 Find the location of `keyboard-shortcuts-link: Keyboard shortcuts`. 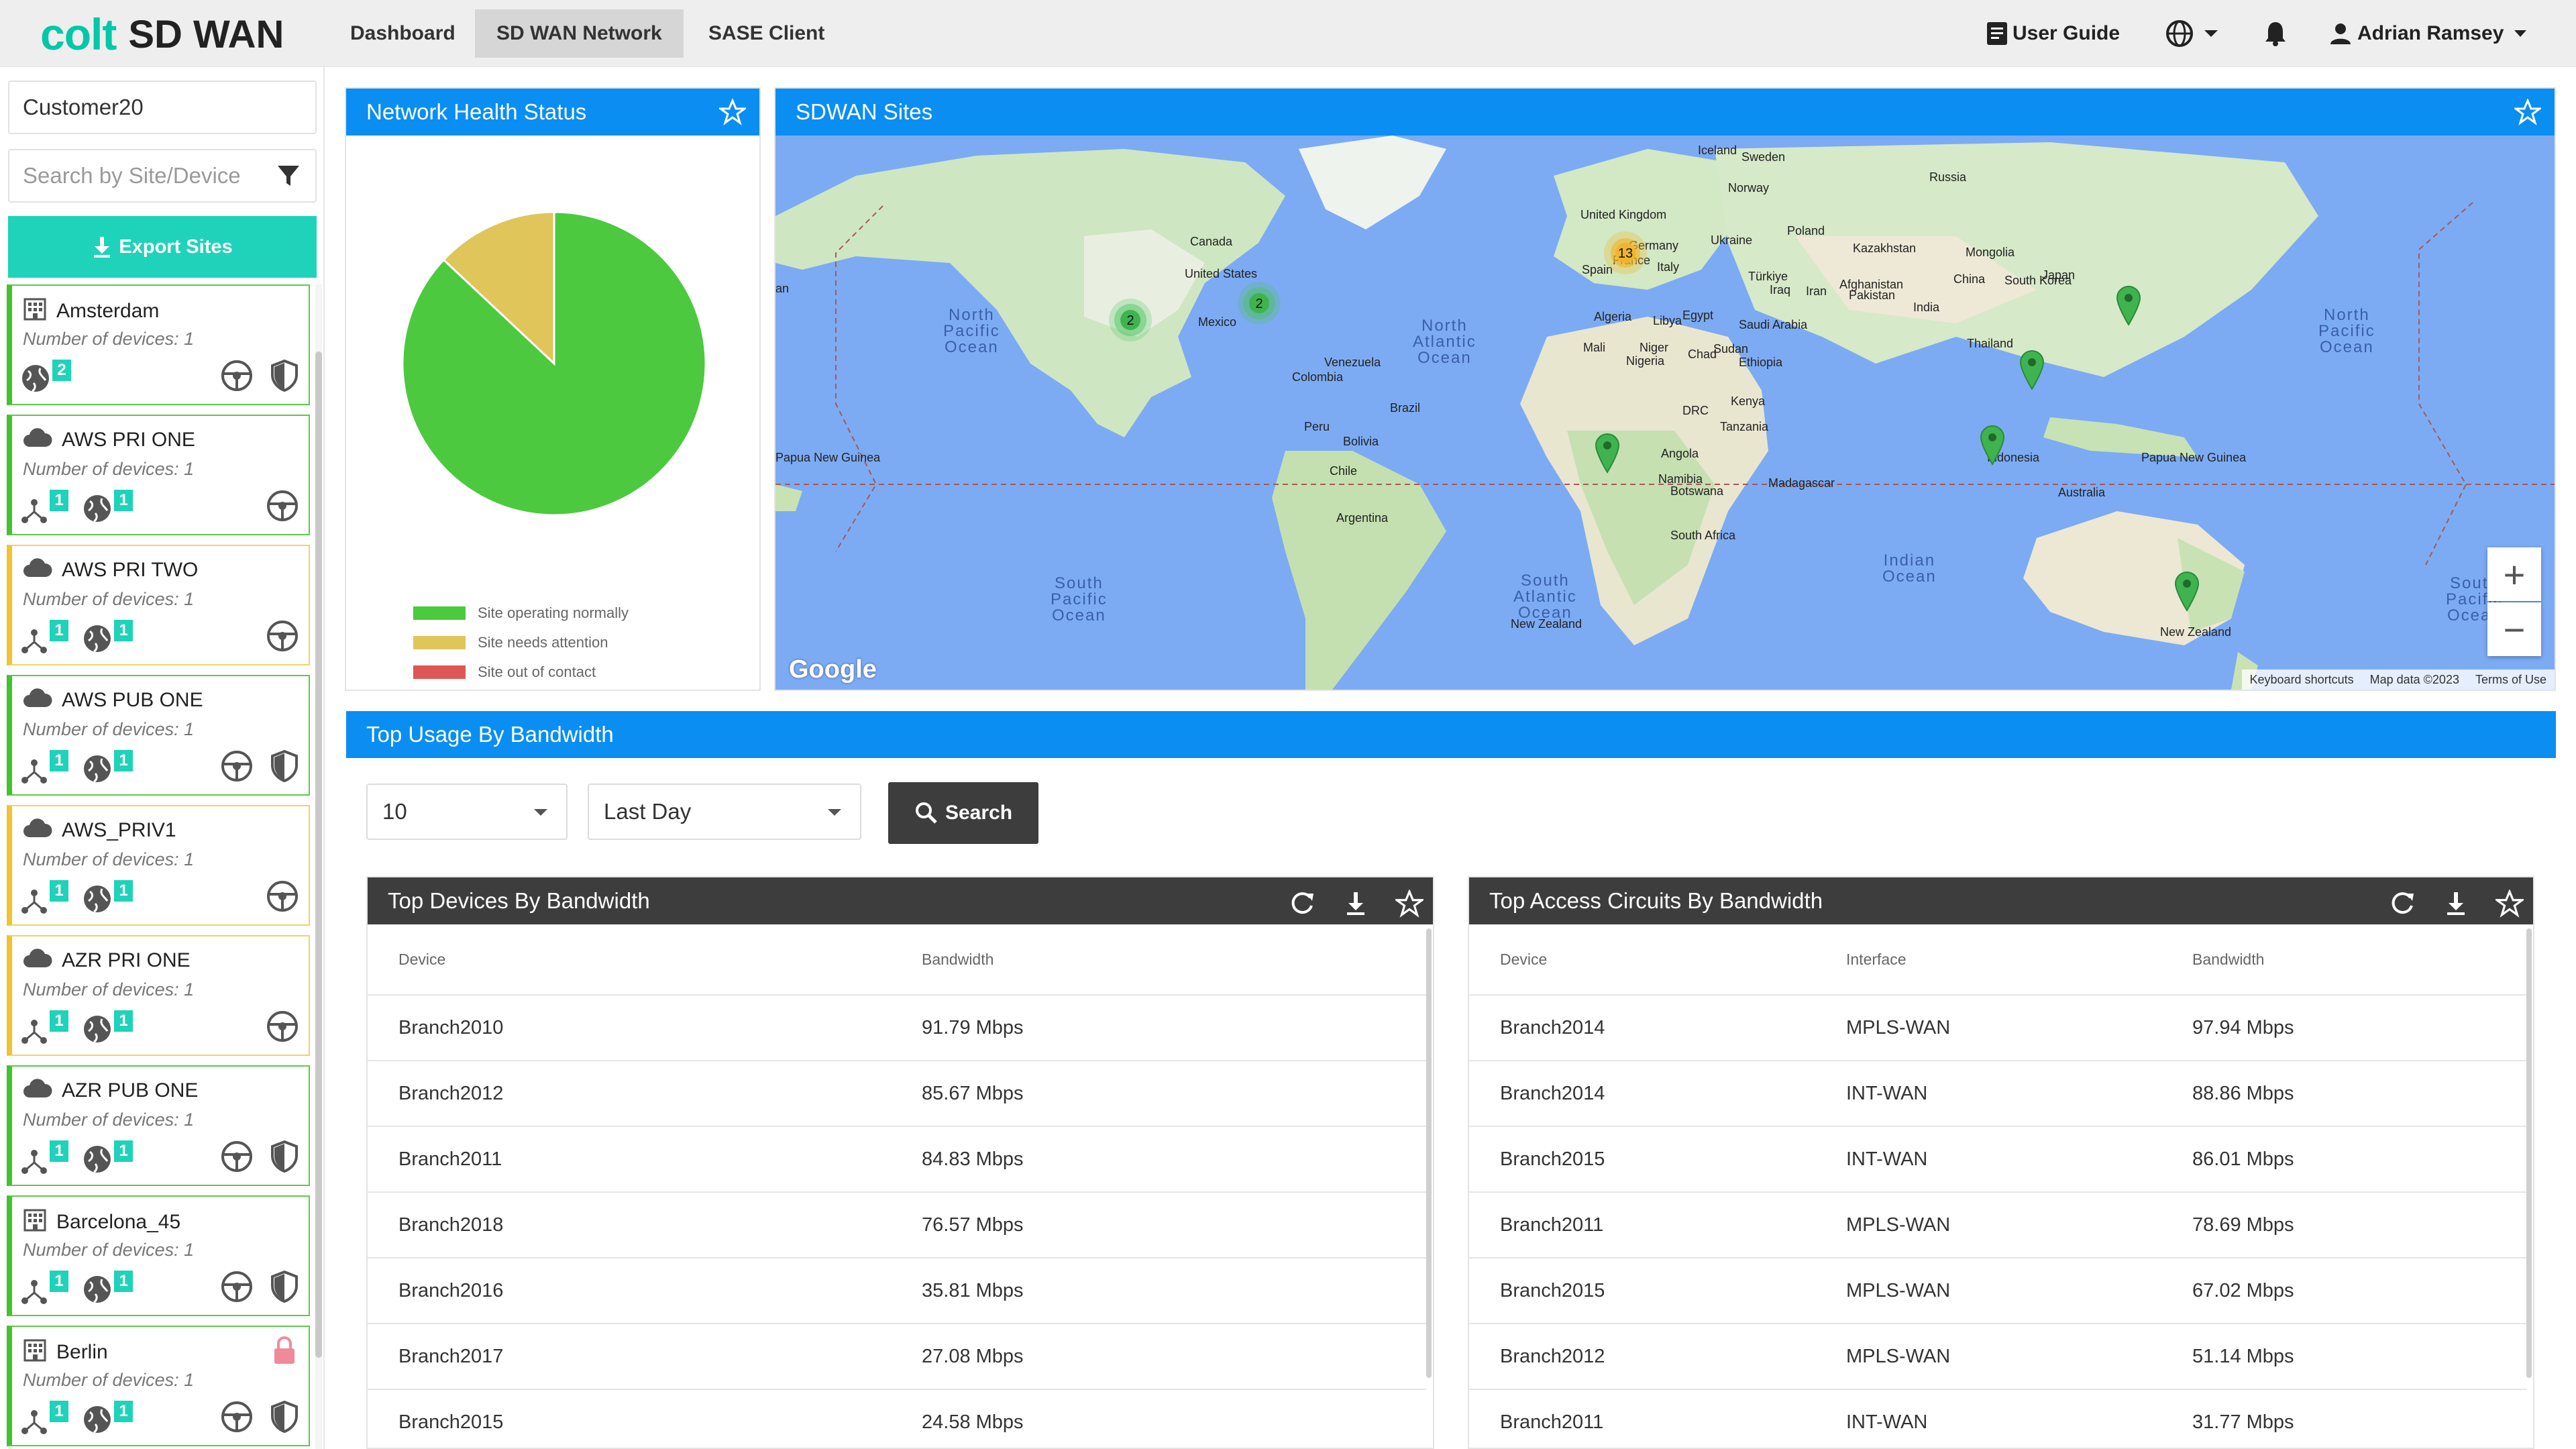

keyboard-shortcuts-link: Keyboard shortcuts is located at coordinates (2302, 679).